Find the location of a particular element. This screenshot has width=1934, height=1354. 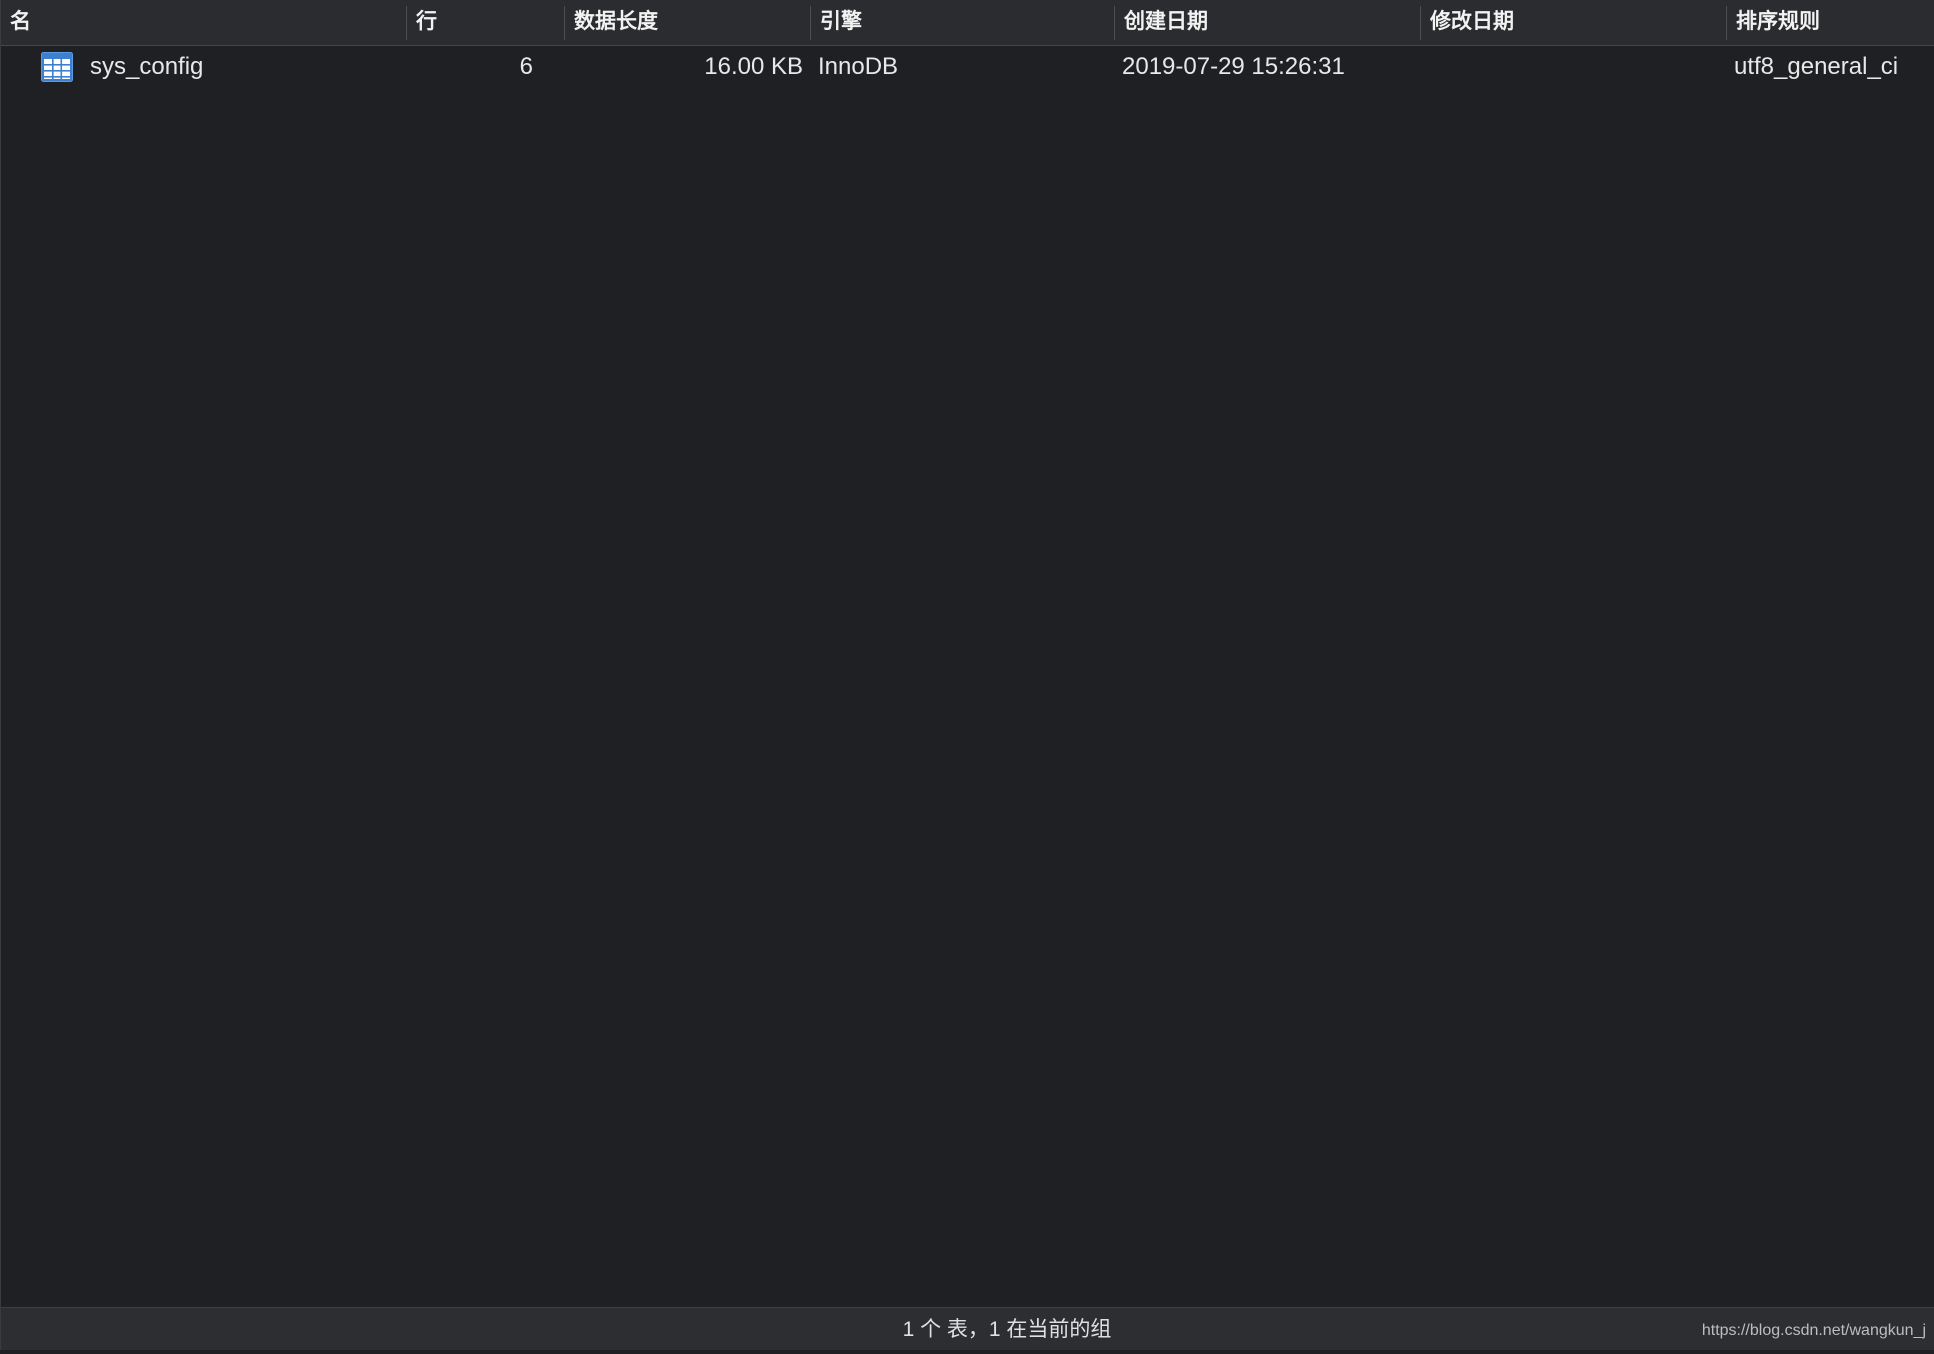

status-summary: 1 个 表，1 在当前的组 is located at coordinates (1007, 1329).